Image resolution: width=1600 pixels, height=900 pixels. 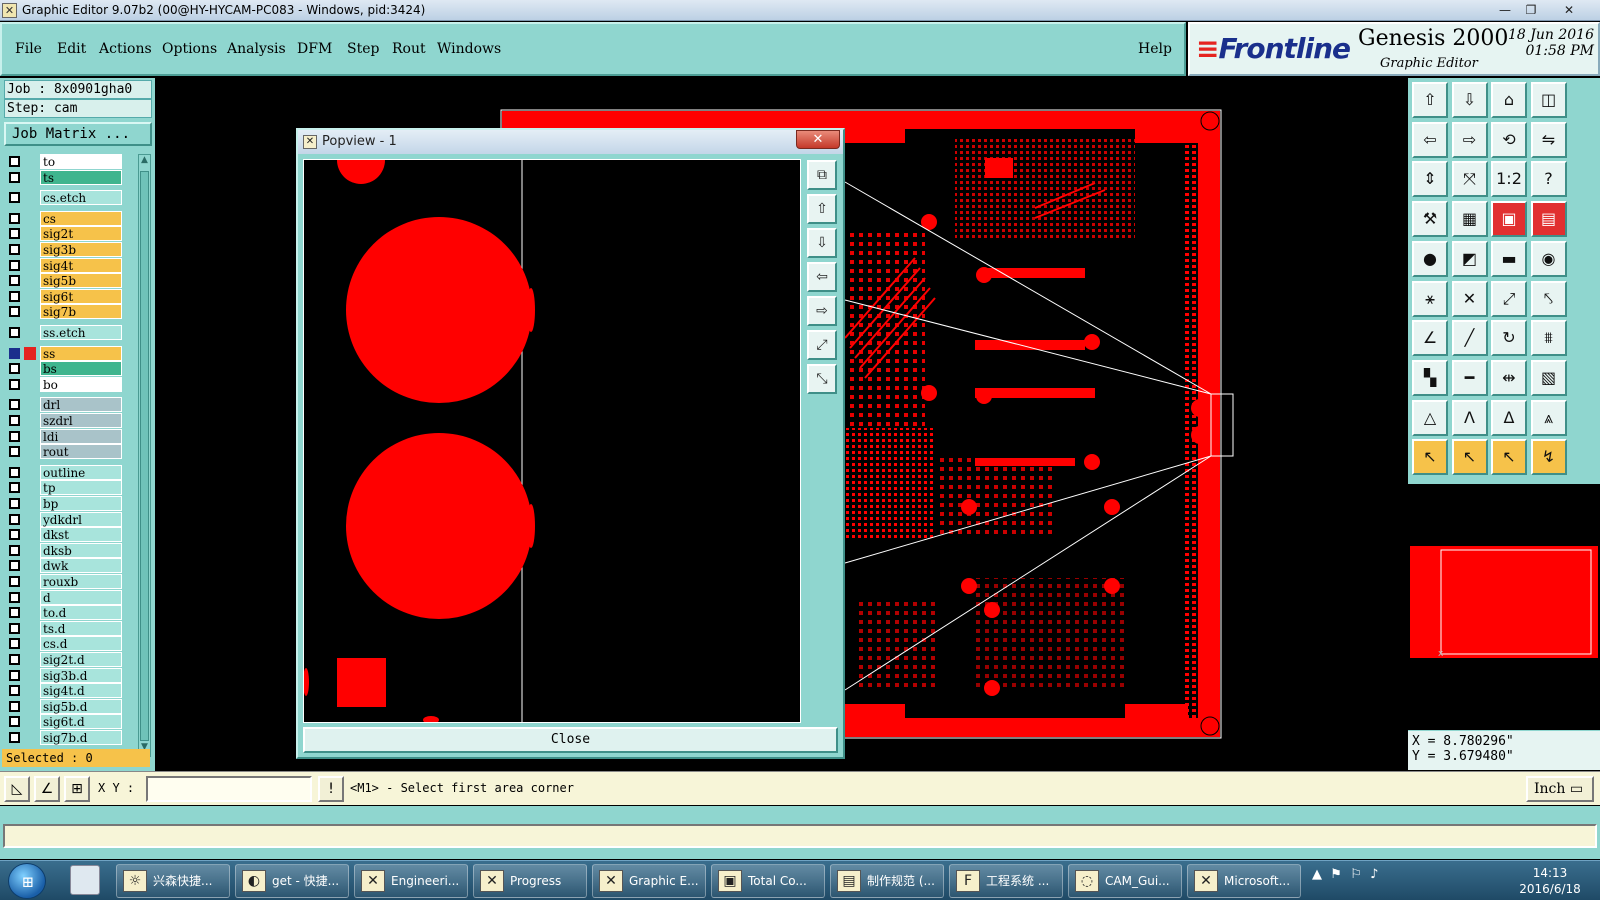 What do you see at coordinates (81, 296) in the screenshot?
I see `layer-name: sig6t` at bounding box center [81, 296].